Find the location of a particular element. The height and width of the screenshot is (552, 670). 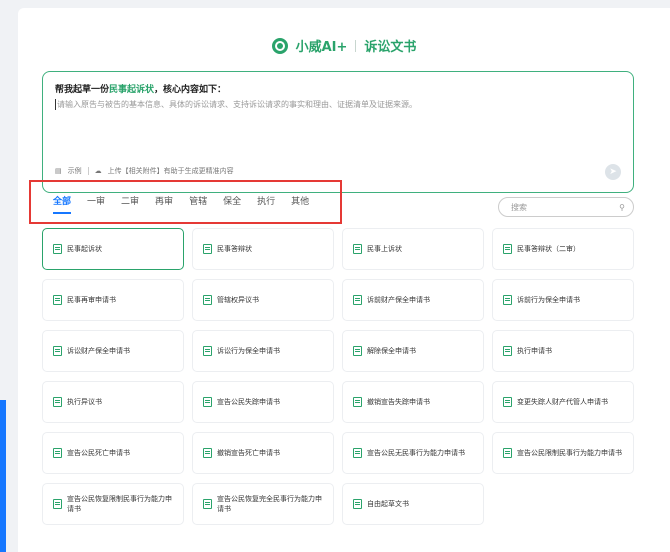

document-card: 撤销宣告死亡申请书 is located at coordinates (263, 453).